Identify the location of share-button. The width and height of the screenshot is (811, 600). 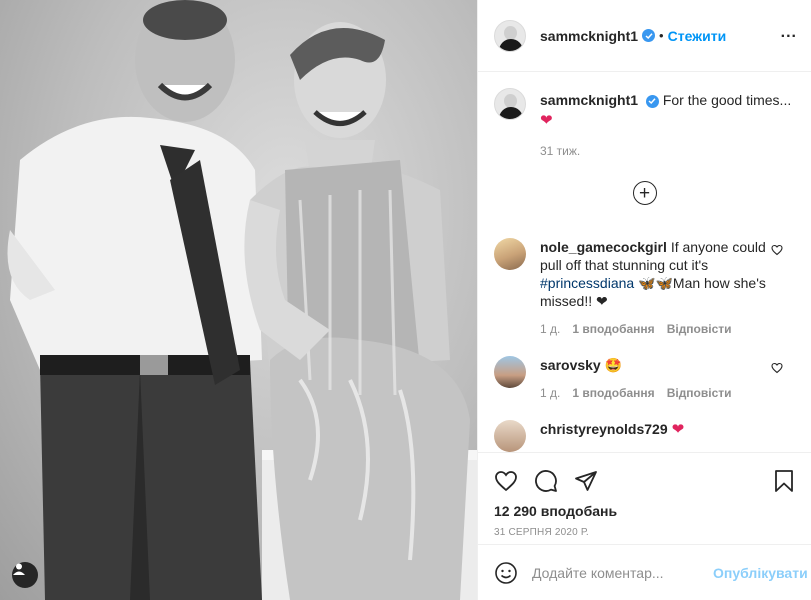
(586, 481).